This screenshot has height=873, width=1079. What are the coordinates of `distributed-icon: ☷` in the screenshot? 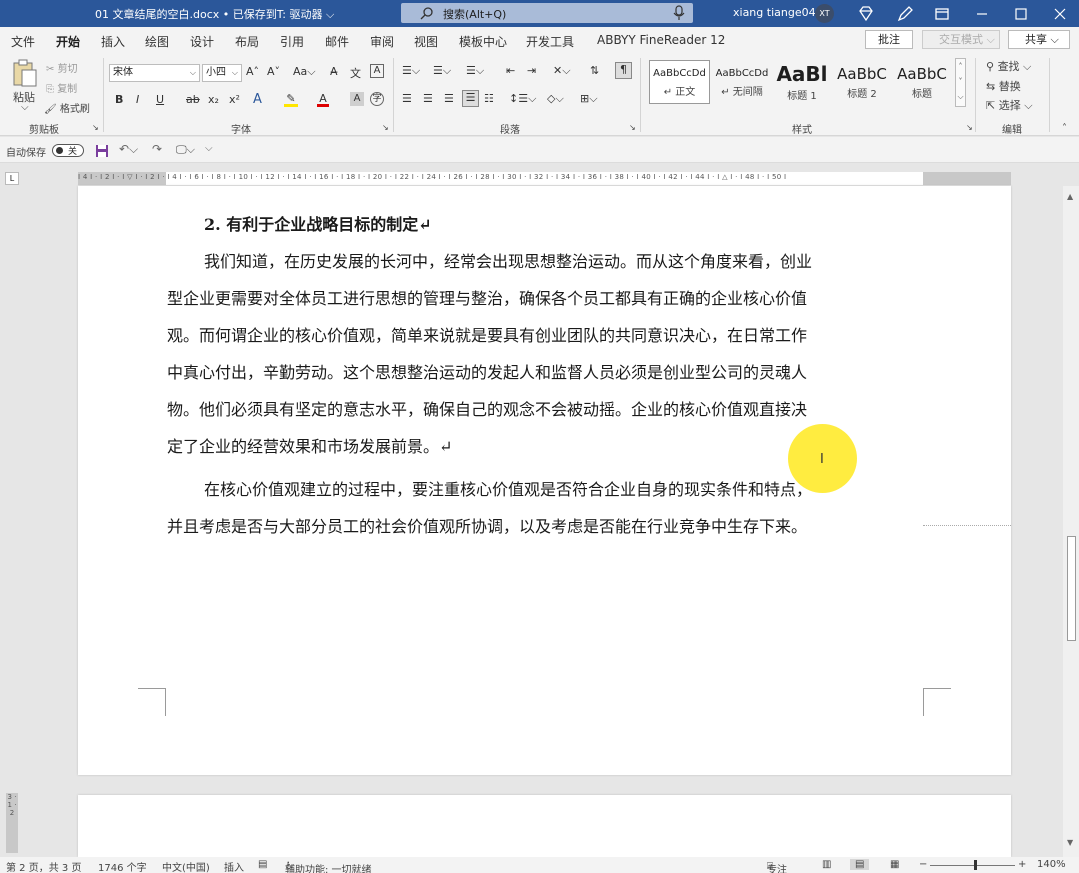 It's located at (489, 98).